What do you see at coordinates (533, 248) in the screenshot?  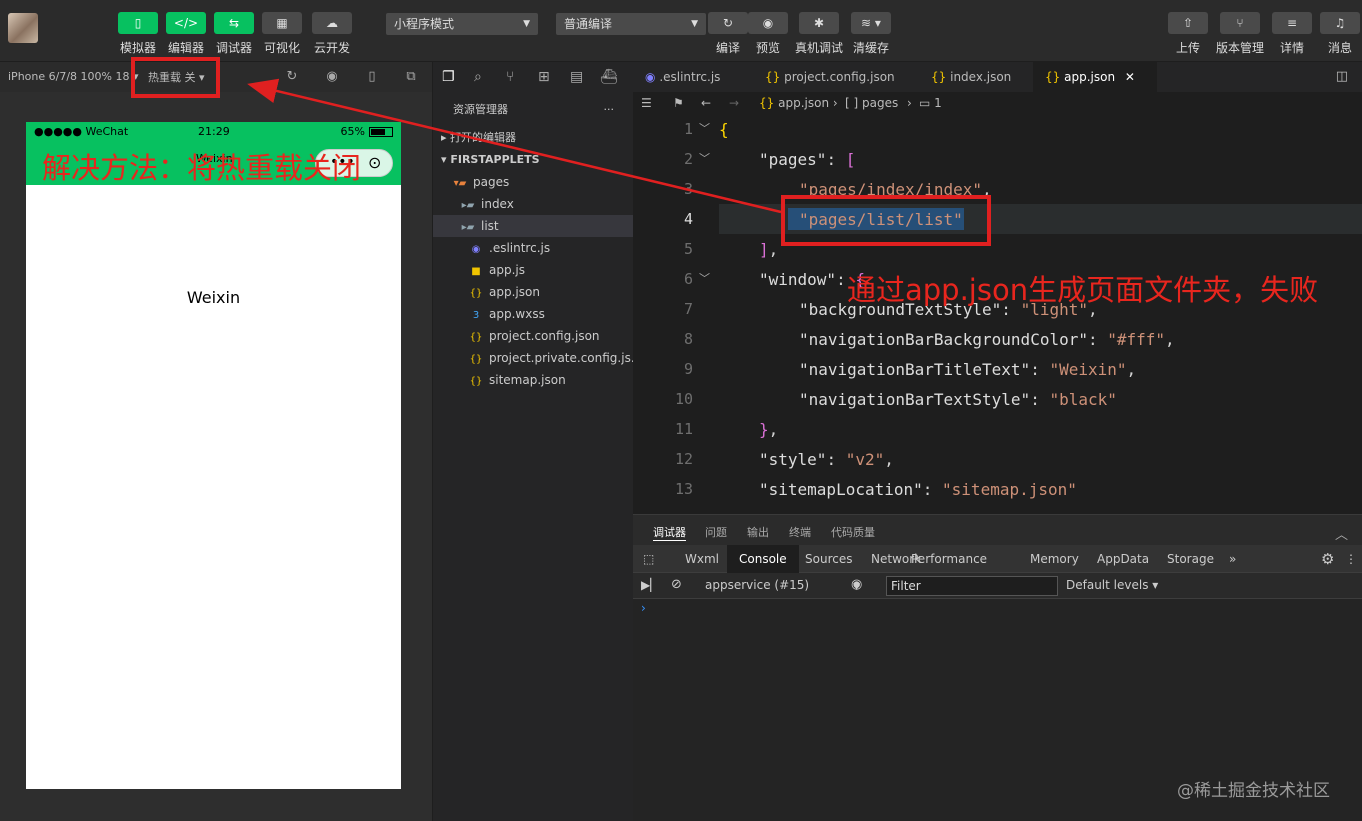 I see `tree-item-eslintrc: ◉ .eslintrc.js` at bounding box center [533, 248].